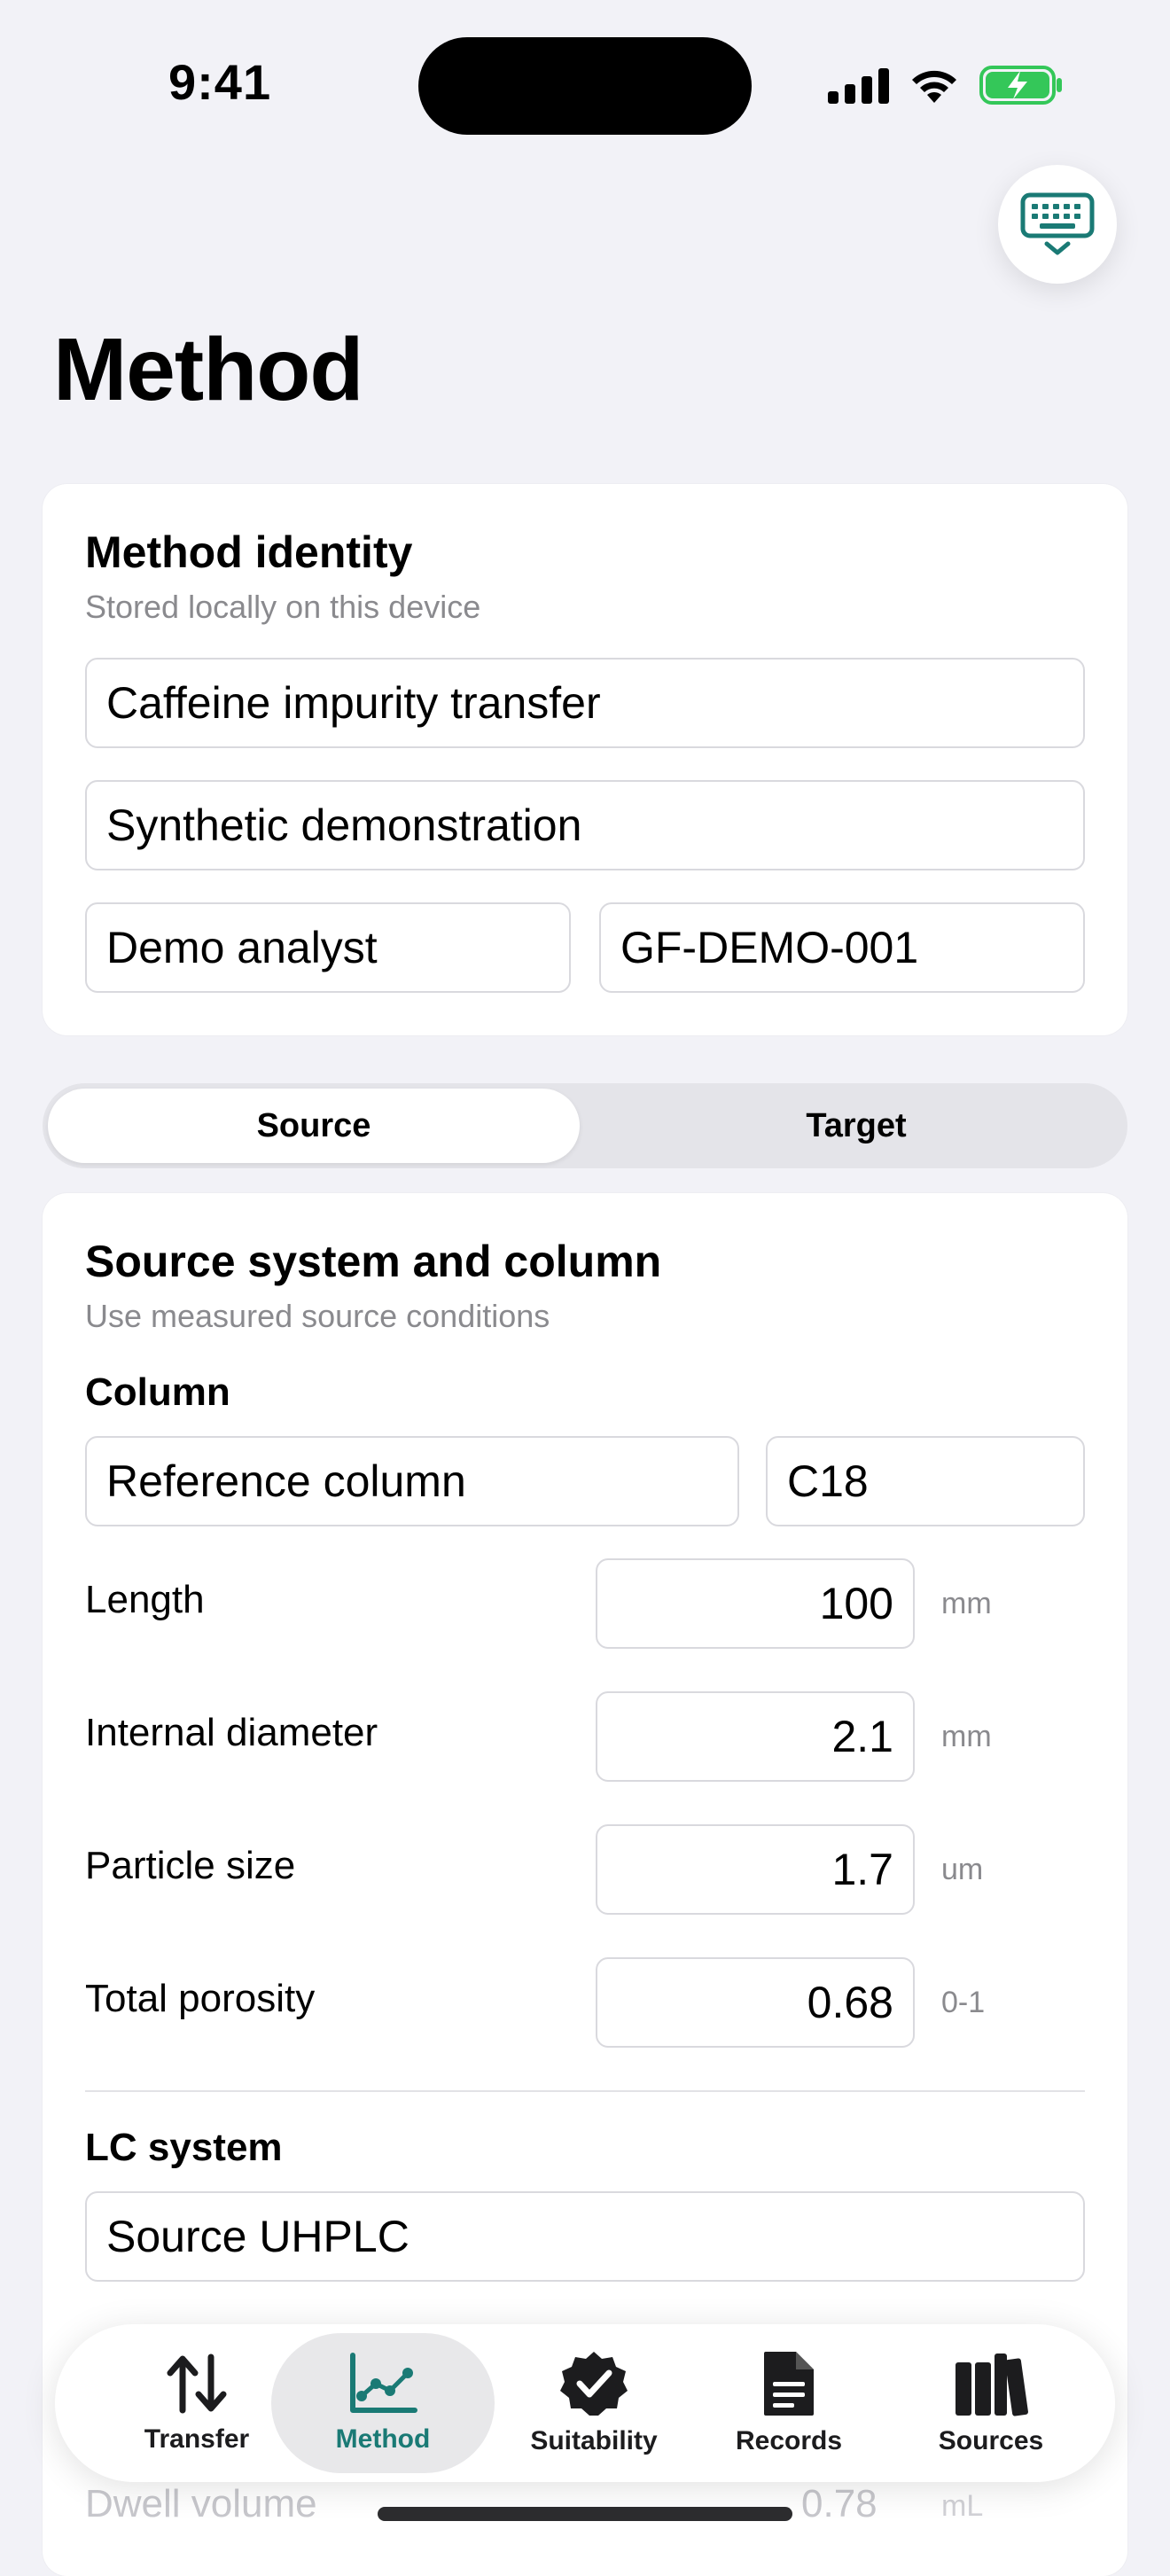 The image size is (1170, 2576). What do you see at coordinates (145, 1599) in the screenshot?
I see `length-label: Length` at bounding box center [145, 1599].